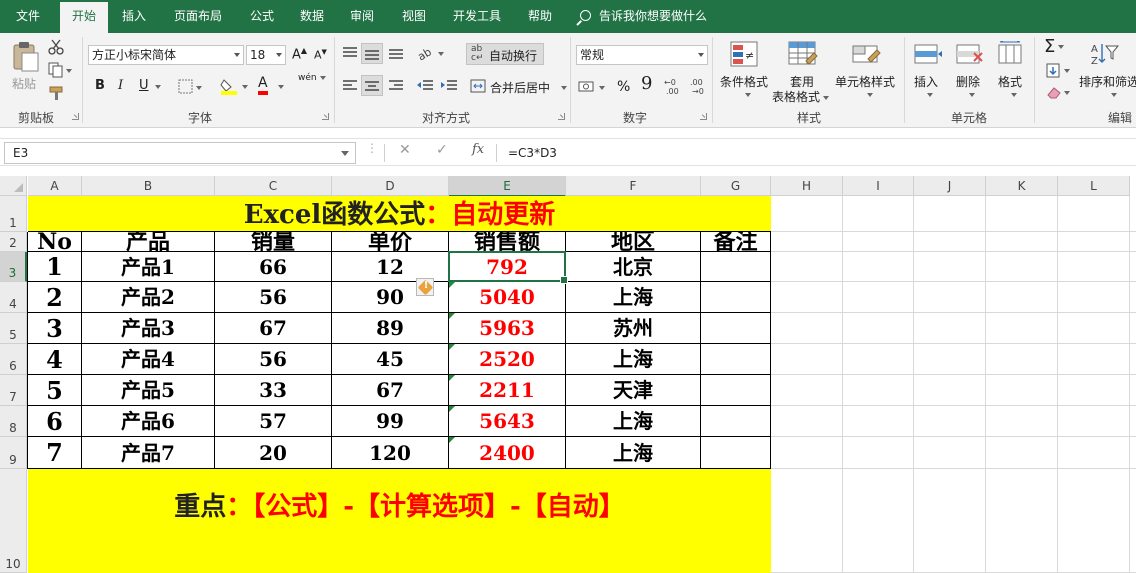 This screenshot has width=1136, height=573. Describe the element at coordinates (425, 287) in the screenshot. I see `error-warning-icon: !` at that location.